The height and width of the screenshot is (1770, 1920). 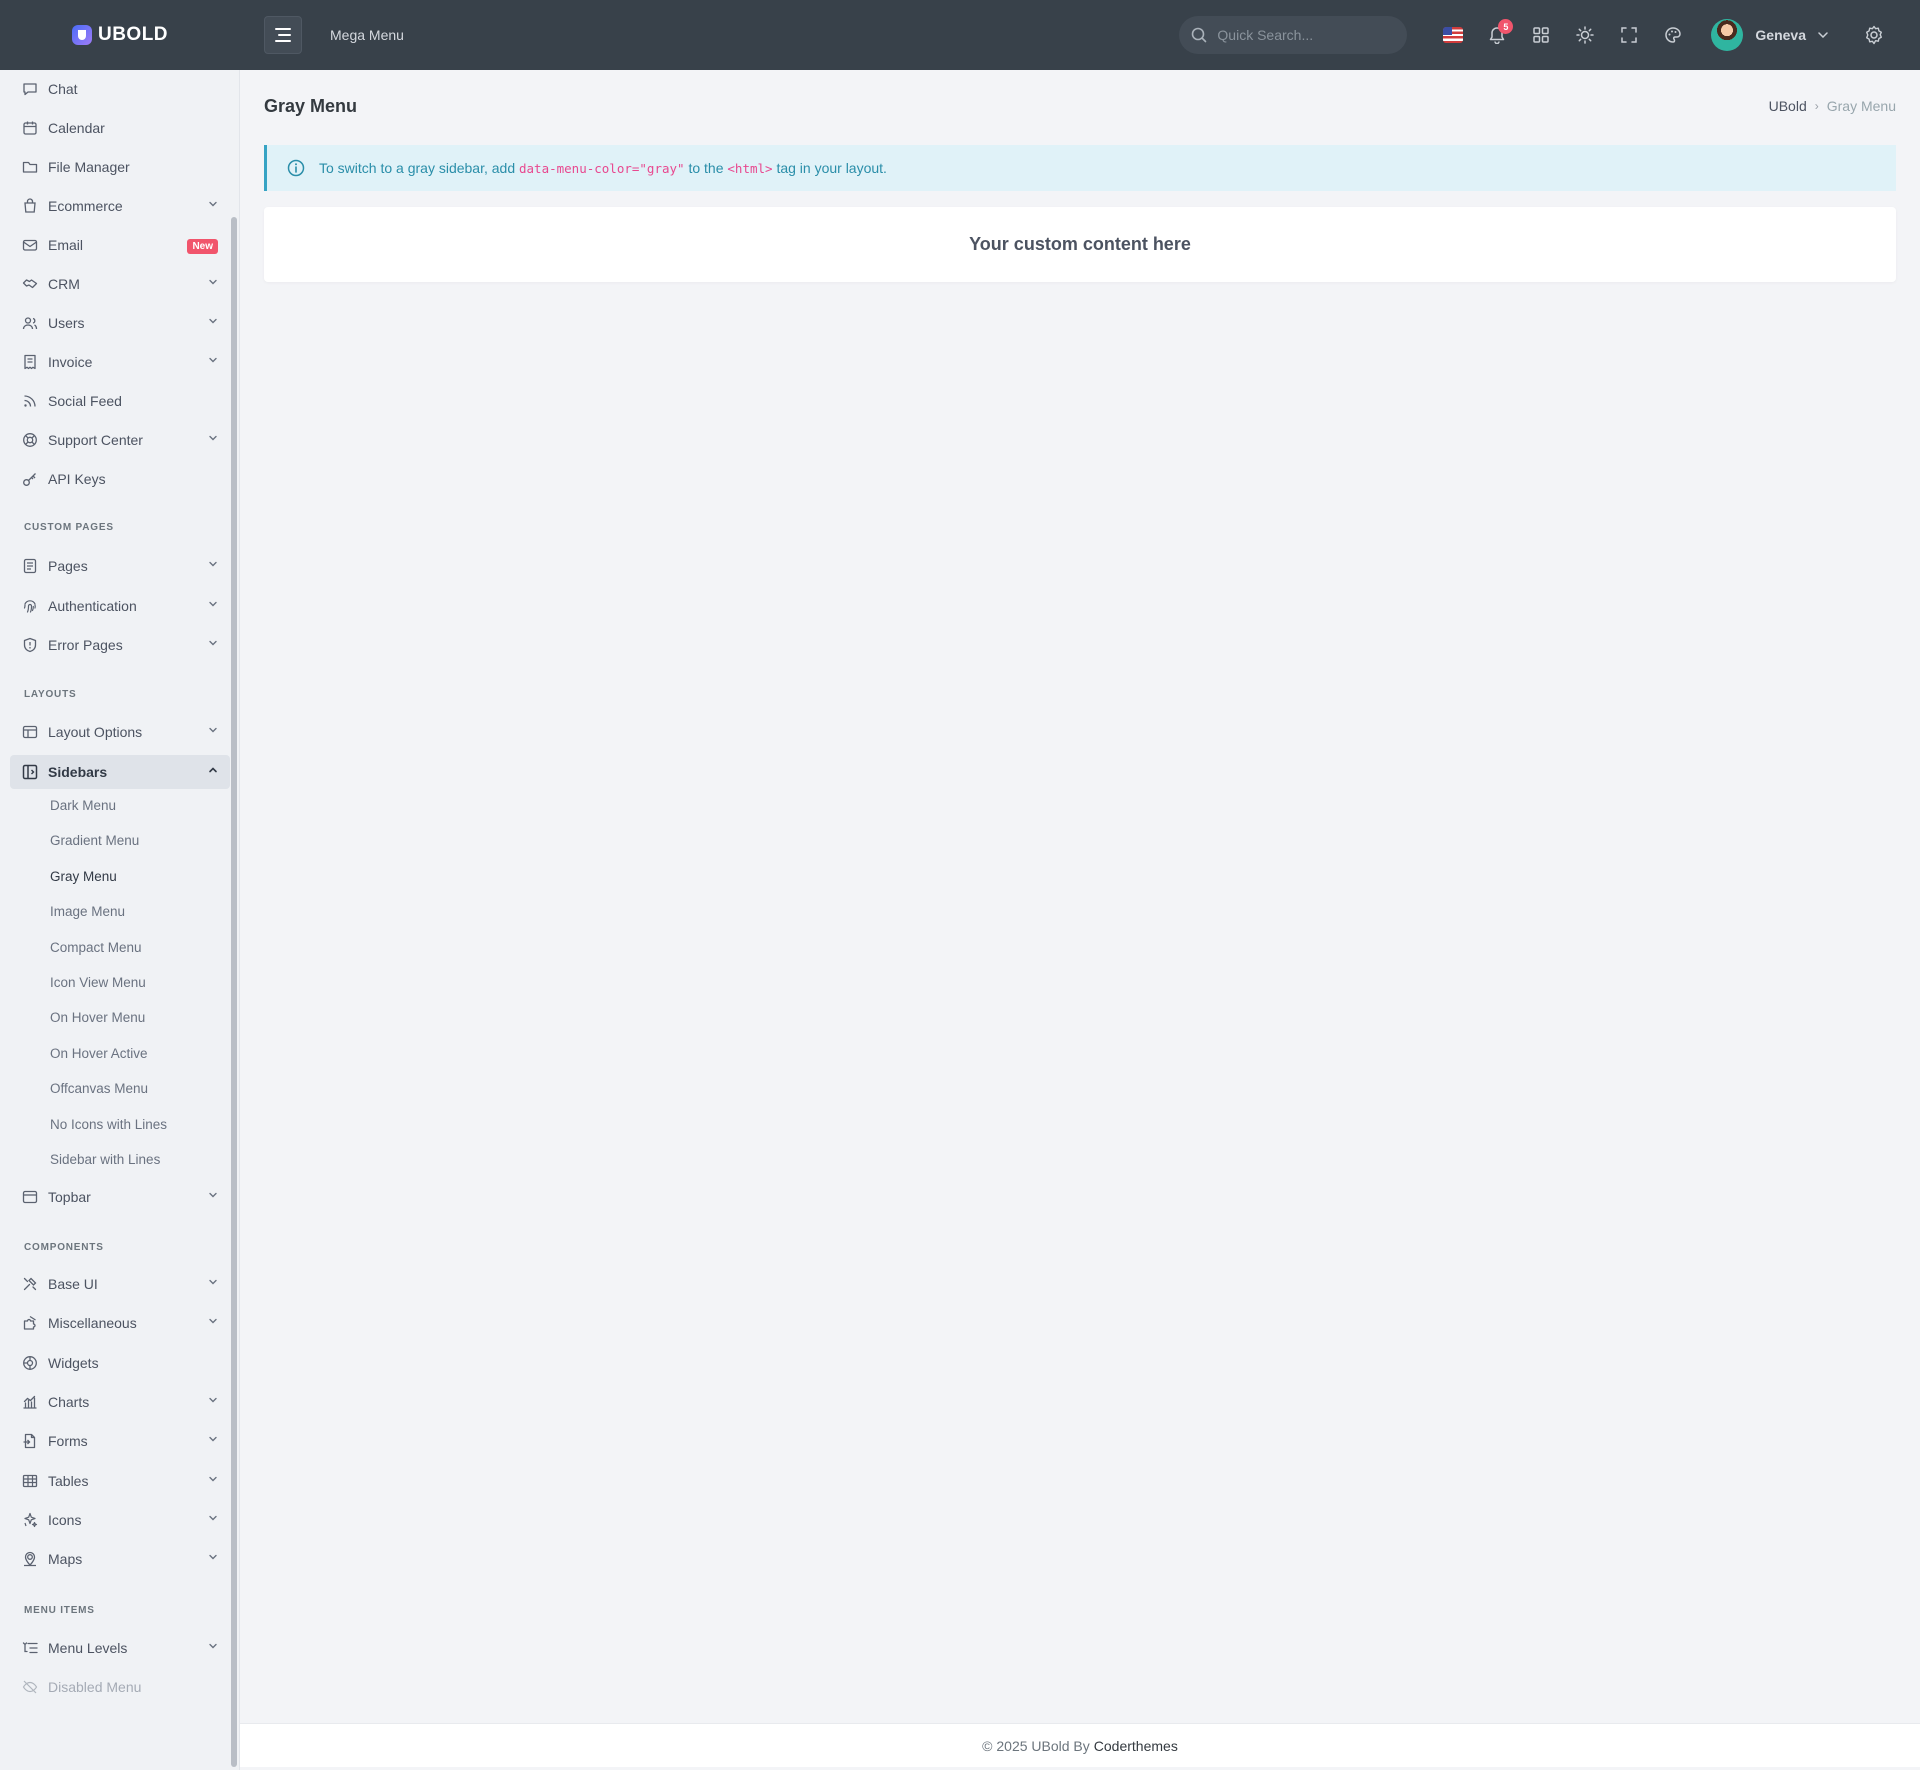 I want to click on sidebar-item-ecommerce: Ecommerce, so click(x=120, y=206).